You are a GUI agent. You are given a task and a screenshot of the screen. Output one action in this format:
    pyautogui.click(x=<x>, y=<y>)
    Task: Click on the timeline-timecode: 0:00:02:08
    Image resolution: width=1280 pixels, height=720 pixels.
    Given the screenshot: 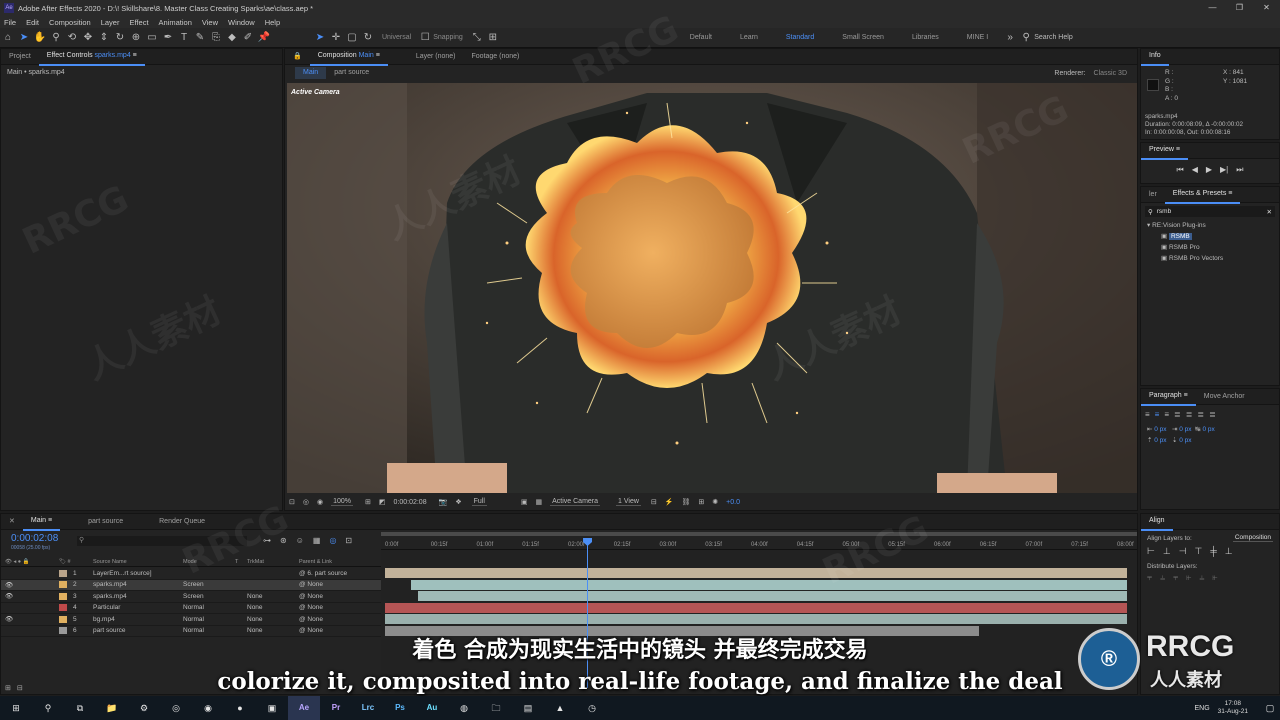 What is the action you would take?
    pyautogui.click(x=34, y=538)
    